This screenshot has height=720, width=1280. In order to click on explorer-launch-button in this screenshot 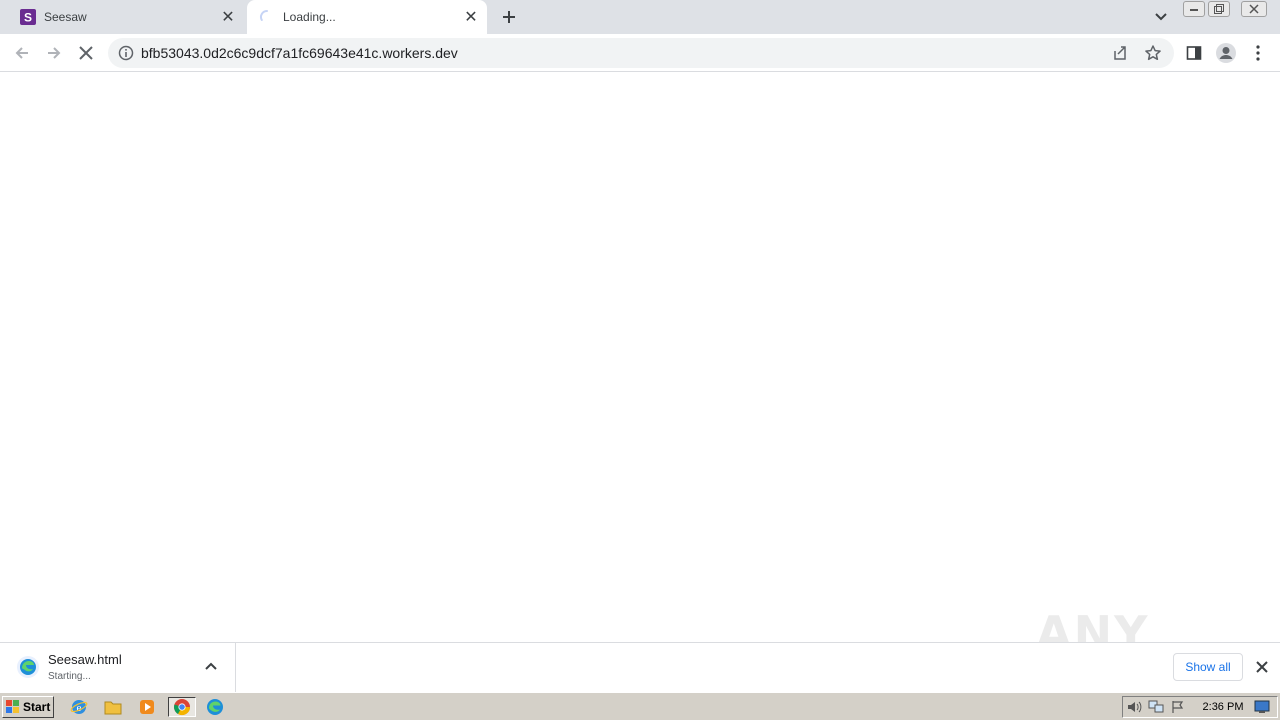, I will do `click(113, 707)`.